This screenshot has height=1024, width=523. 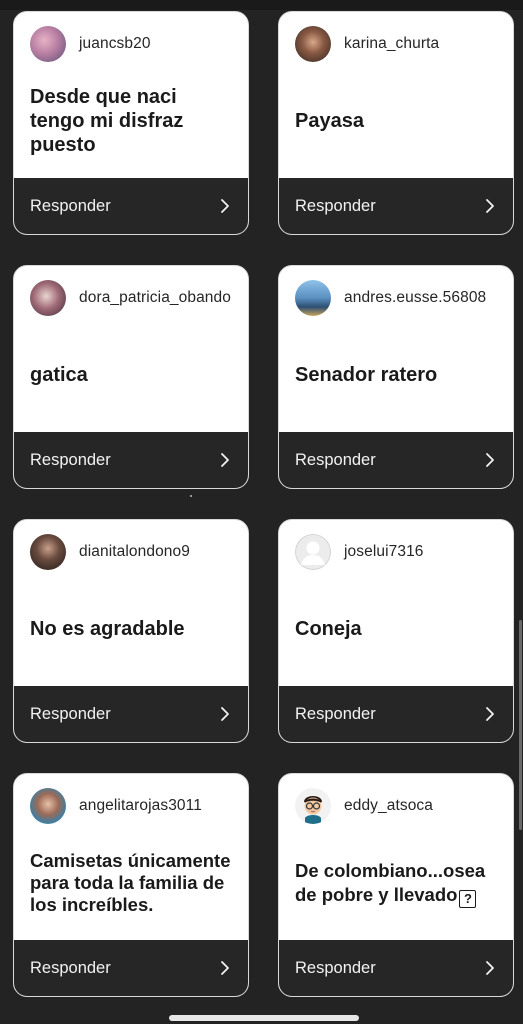 I want to click on scrollbar, so click(x=520, y=725).